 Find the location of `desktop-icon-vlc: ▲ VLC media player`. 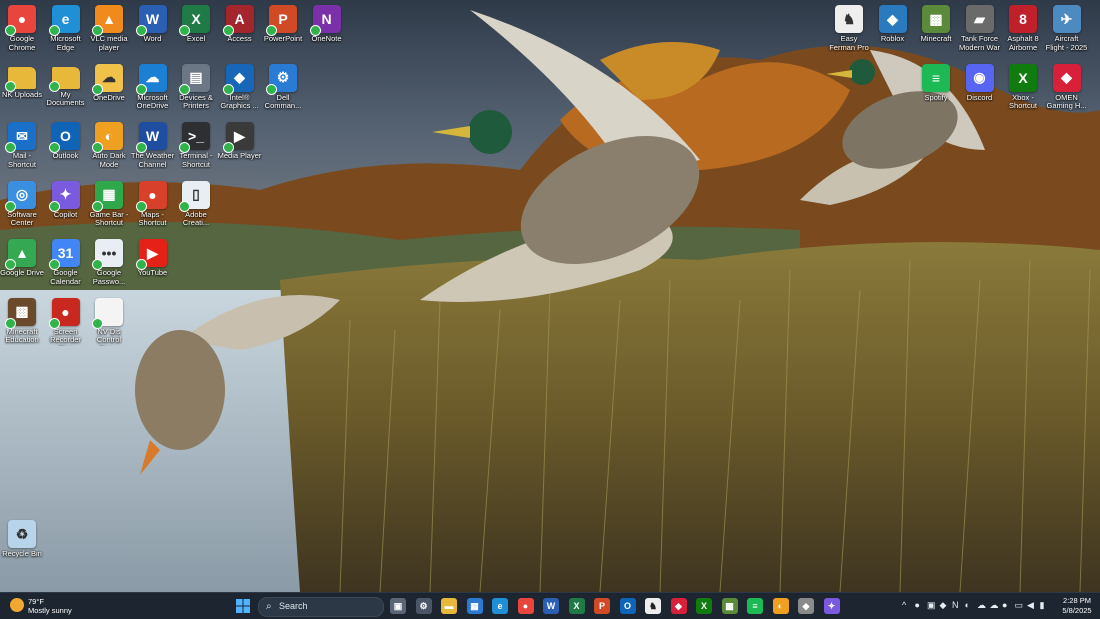

desktop-icon-vlc: ▲ VLC media player is located at coordinates (109, 31).